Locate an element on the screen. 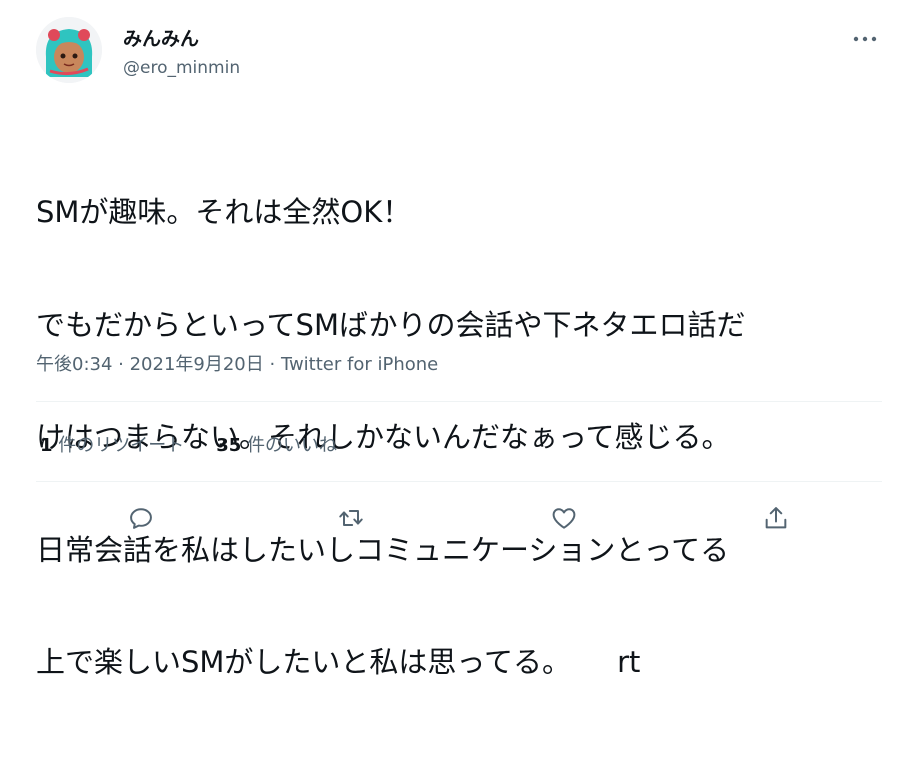 The height and width of the screenshot is (757, 908). like-icon is located at coordinates (564, 518).